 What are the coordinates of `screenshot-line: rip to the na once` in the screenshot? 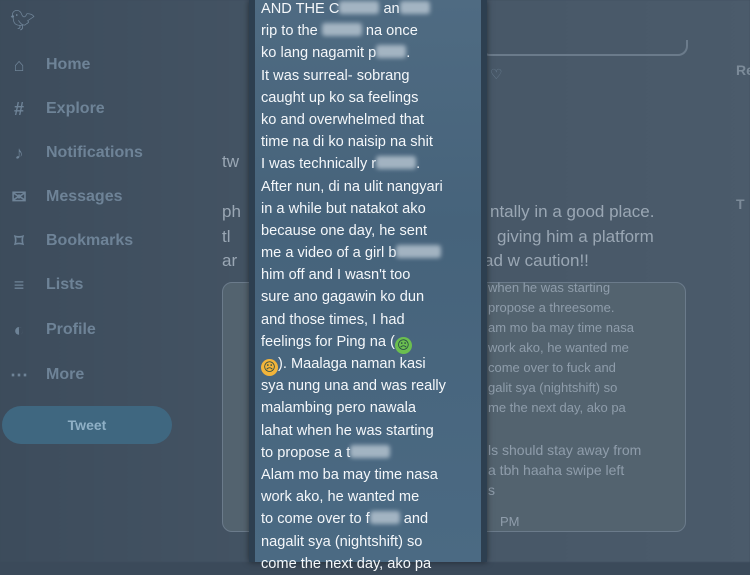 It's located at (372, 31).